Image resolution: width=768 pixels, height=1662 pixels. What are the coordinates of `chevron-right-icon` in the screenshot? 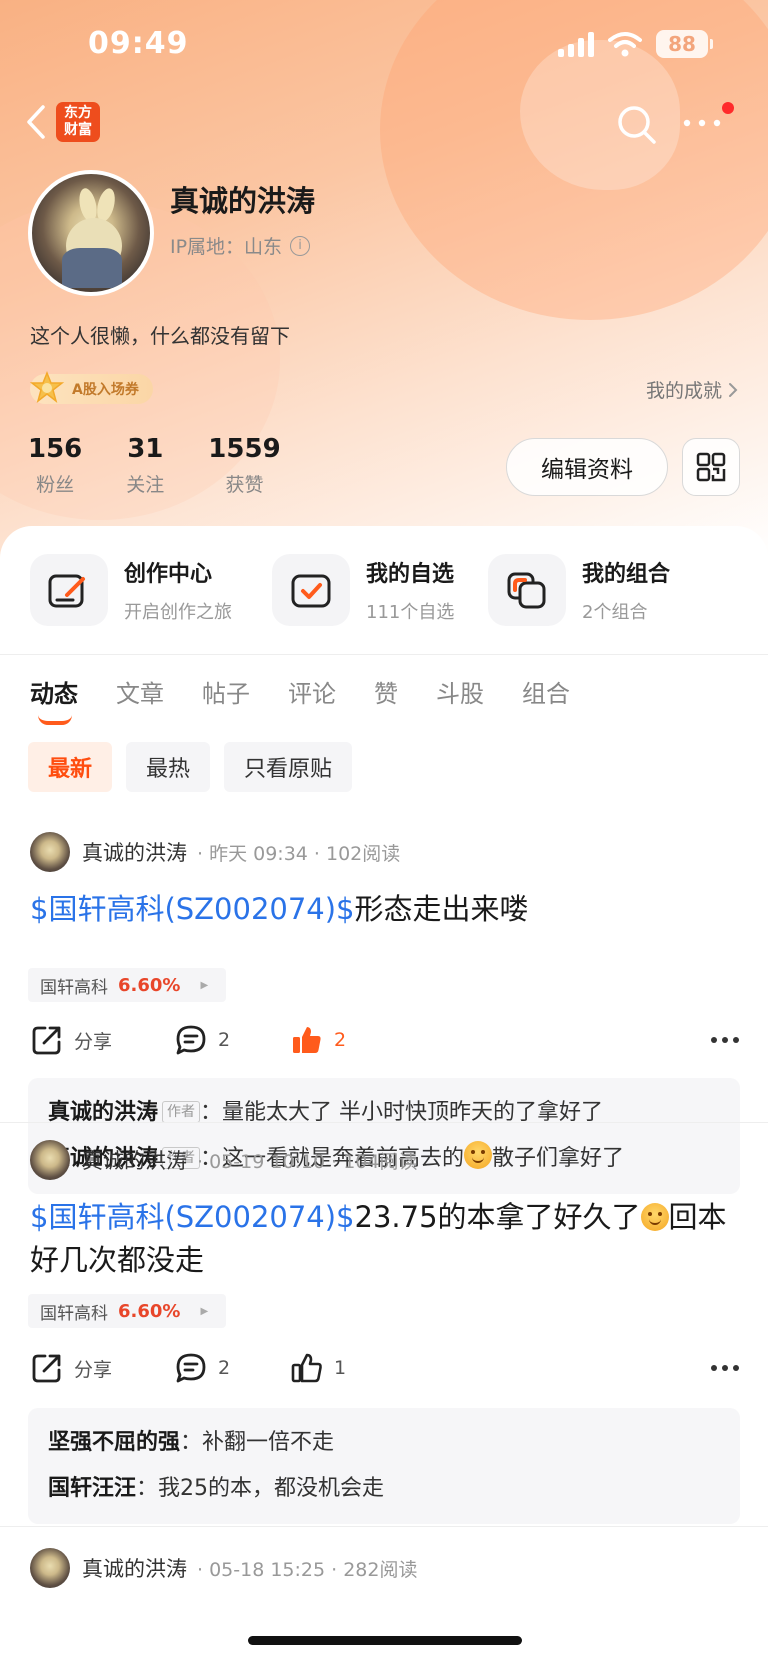 It's located at (733, 389).